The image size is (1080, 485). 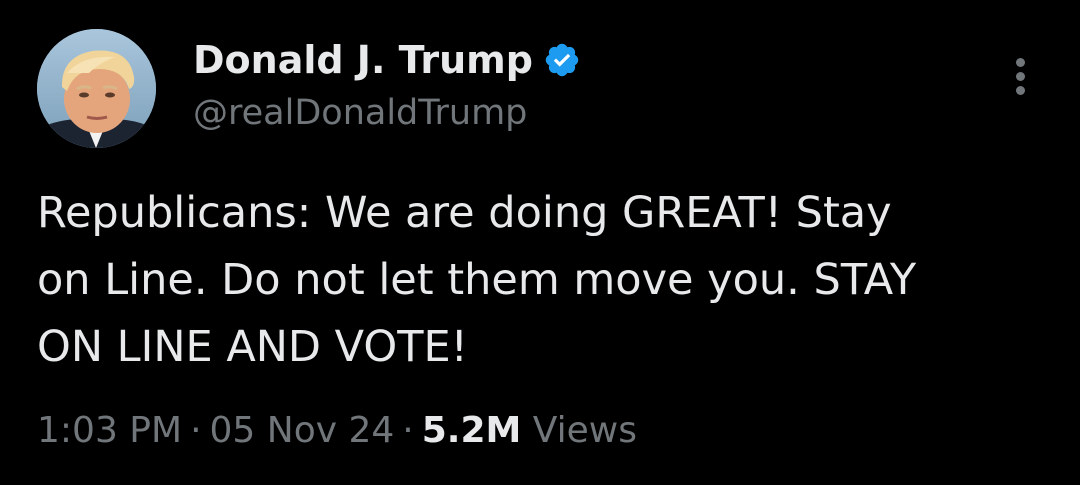 I want to click on tweet-metadata: 1:03 PM · 05 Nov 24 · 5.2M Views, so click(x=337, y=431).